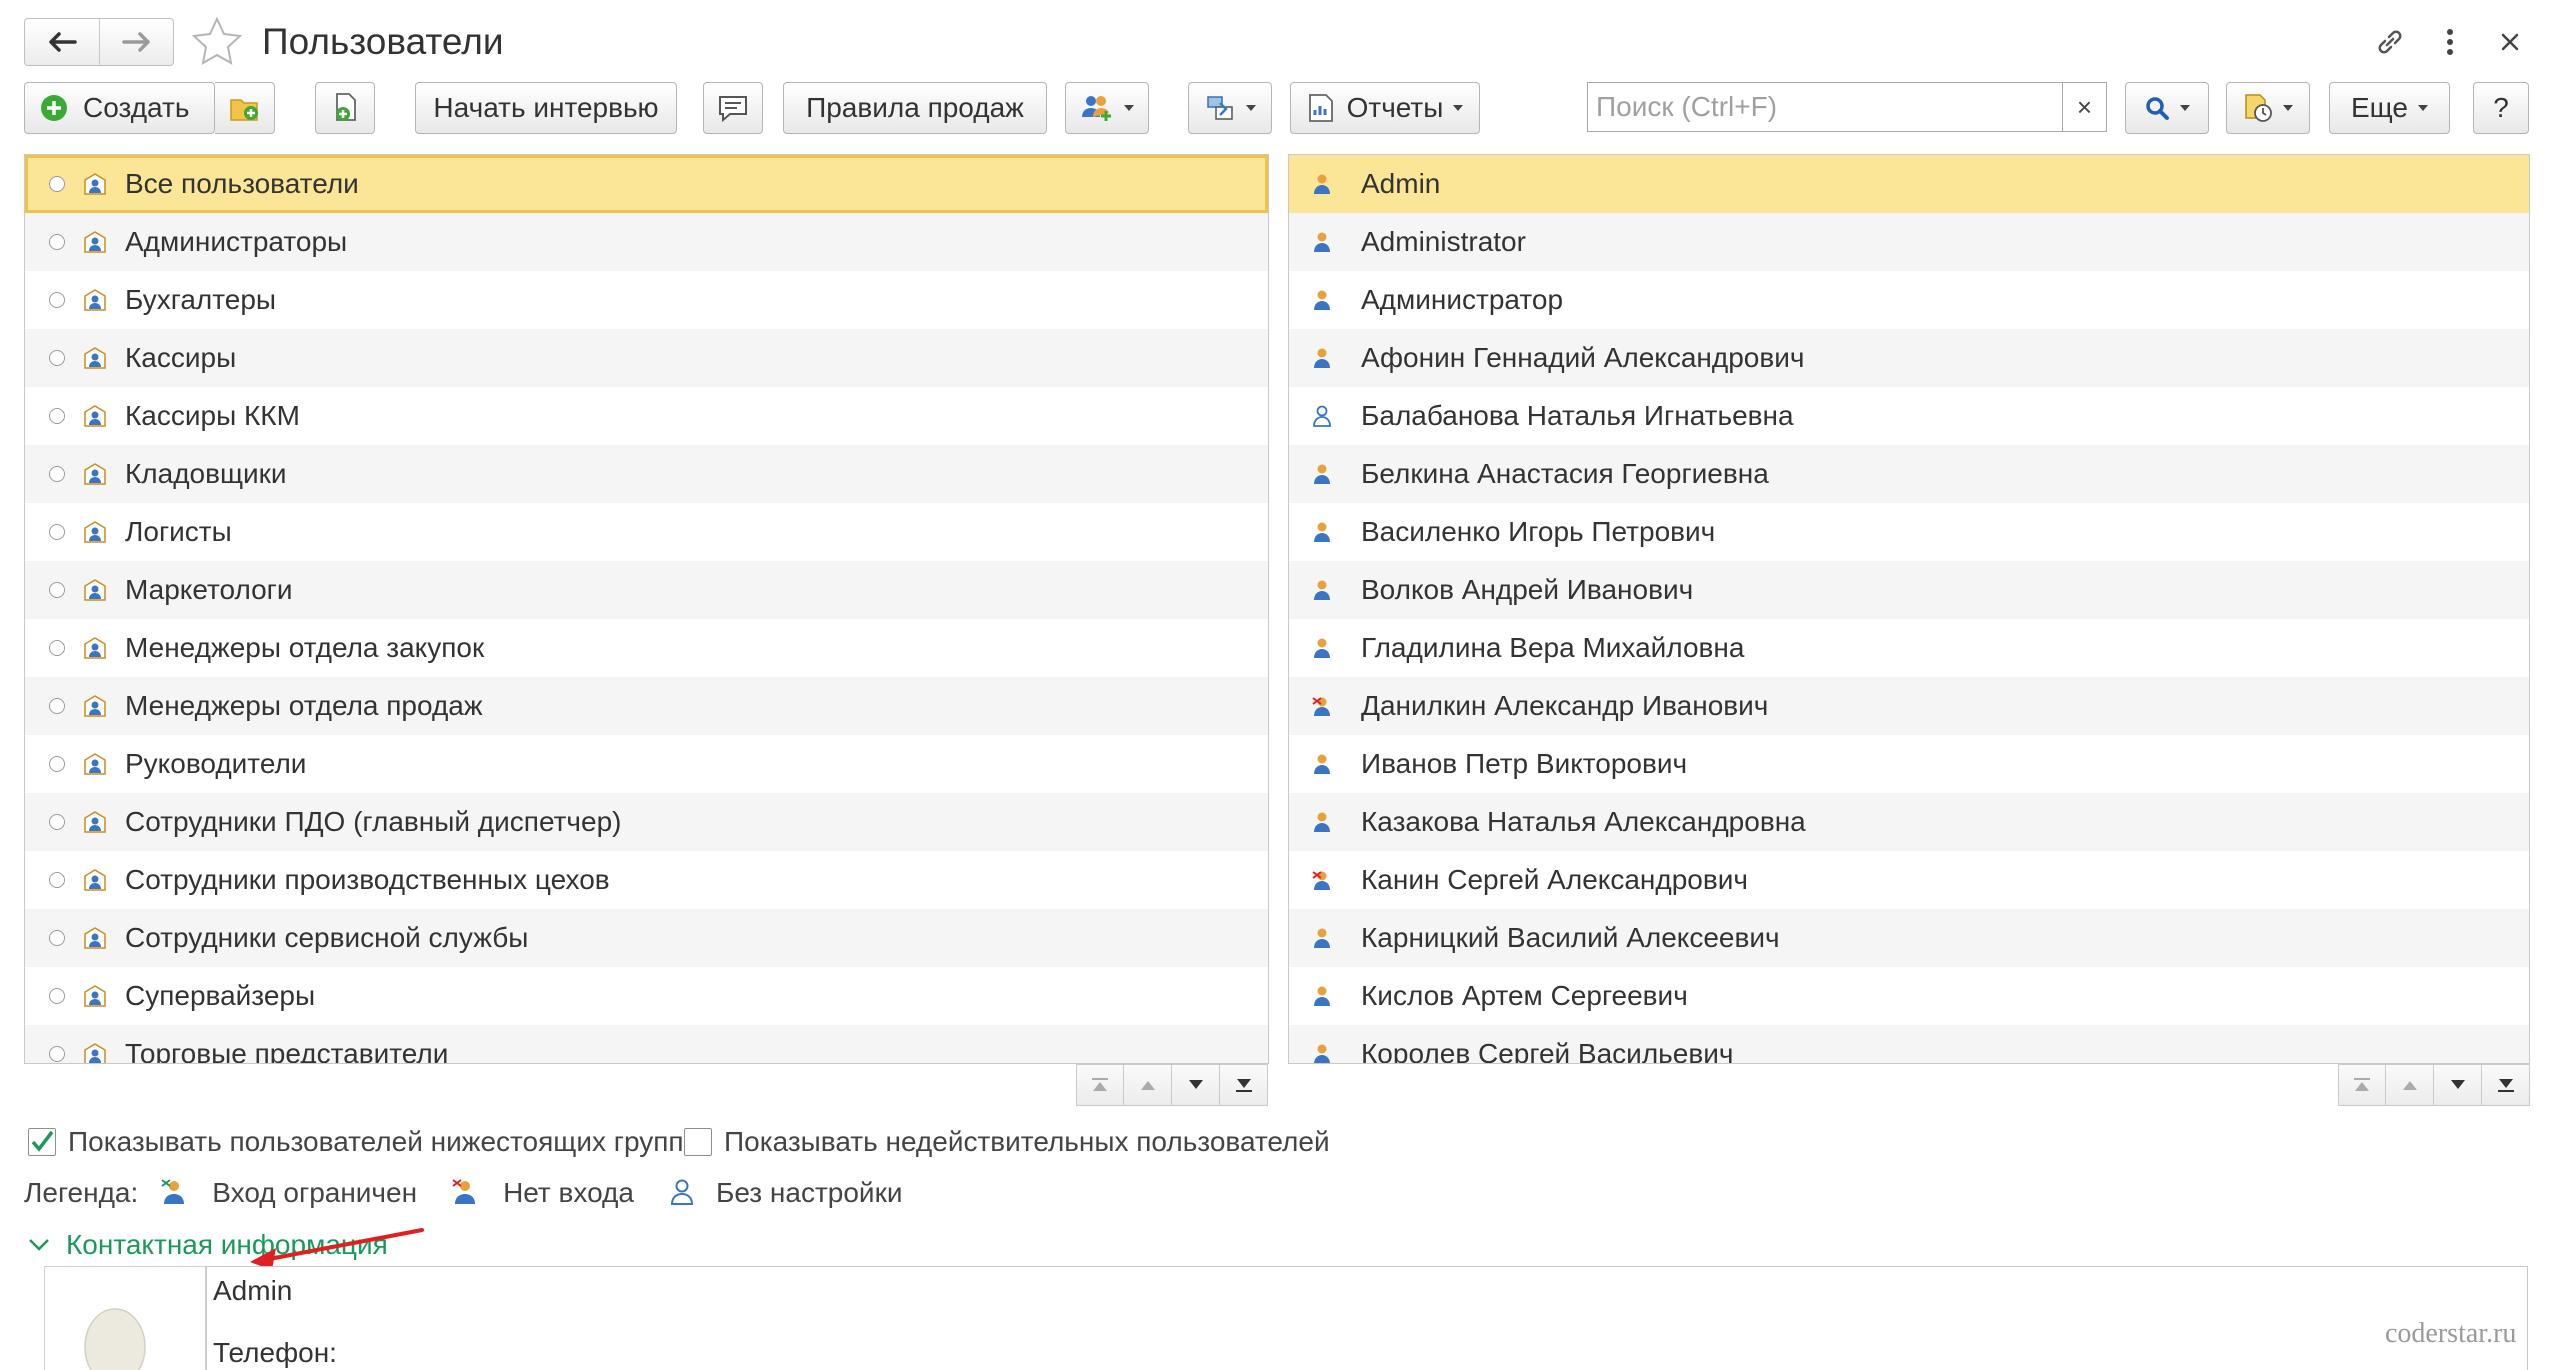 This screenshot has width=2565, height=1370. I want to click on group-row: Супервайзеры, so click(646, 996).